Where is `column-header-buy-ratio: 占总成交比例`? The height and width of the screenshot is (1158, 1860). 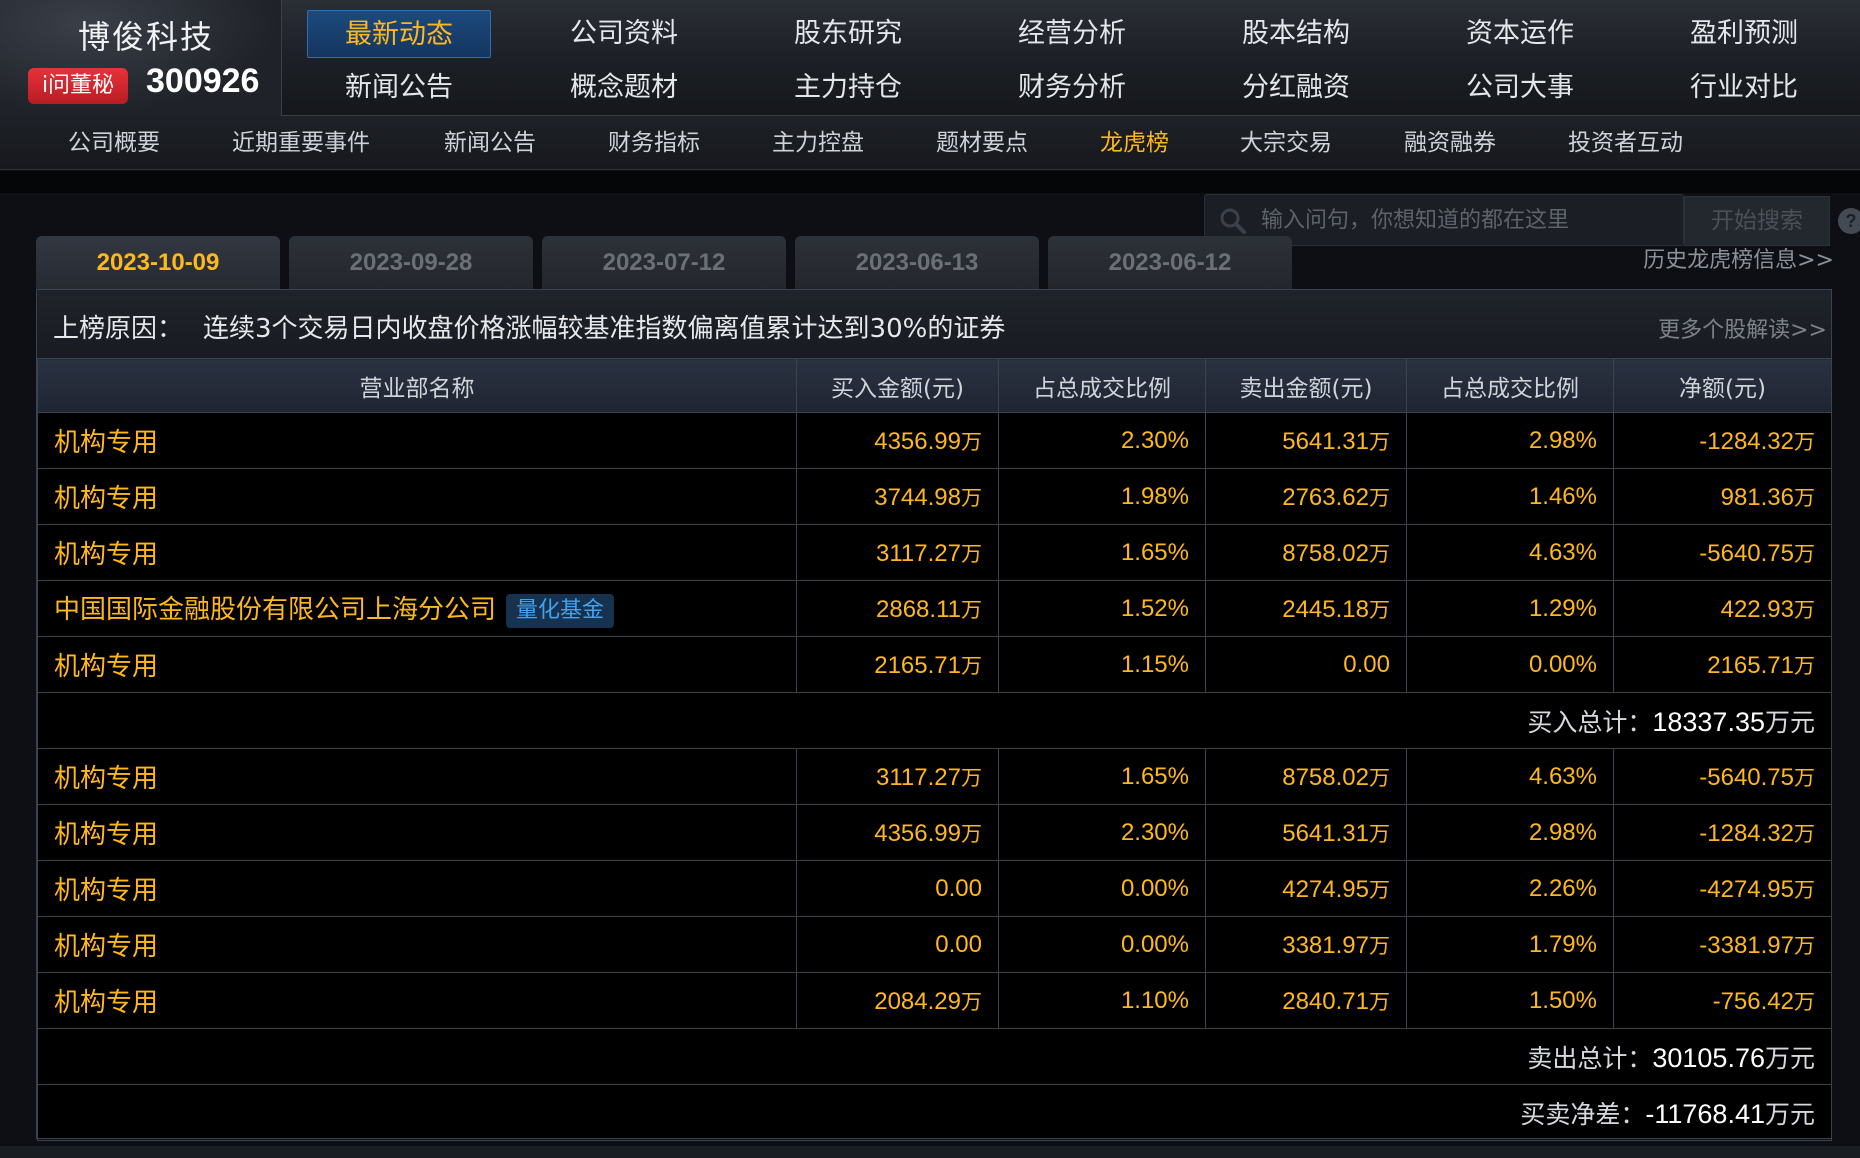 column-header-buy-ratio: 占总成交比例 is located at coordinates (1102, 385).